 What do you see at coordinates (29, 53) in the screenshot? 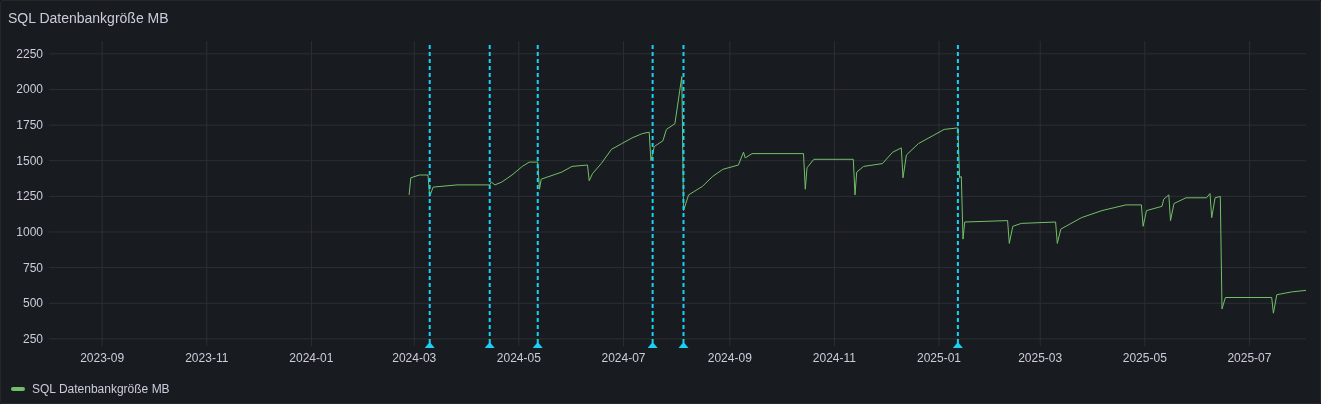
I see `y-axis-label: 2250` at bounding box center [29, 53].